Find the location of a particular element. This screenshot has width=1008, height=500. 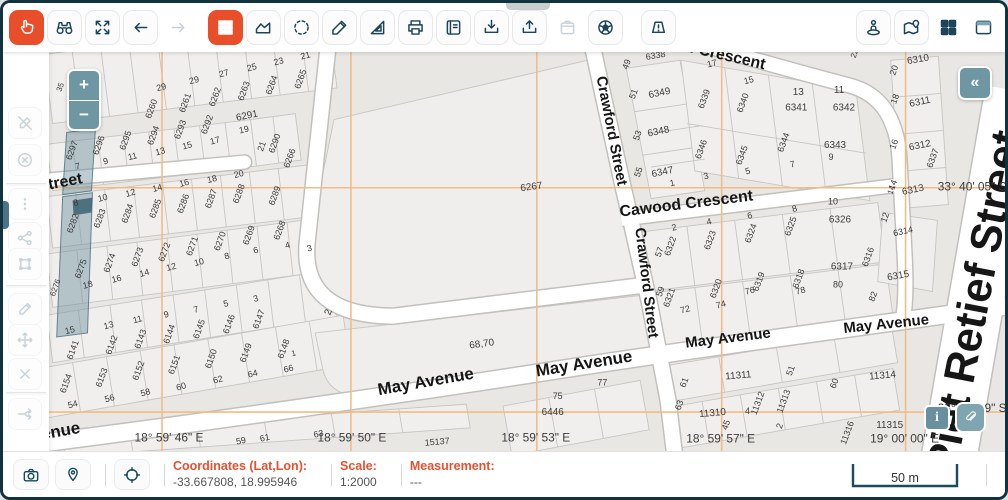

pen-slash-icon is located at coordinates (25, 123).